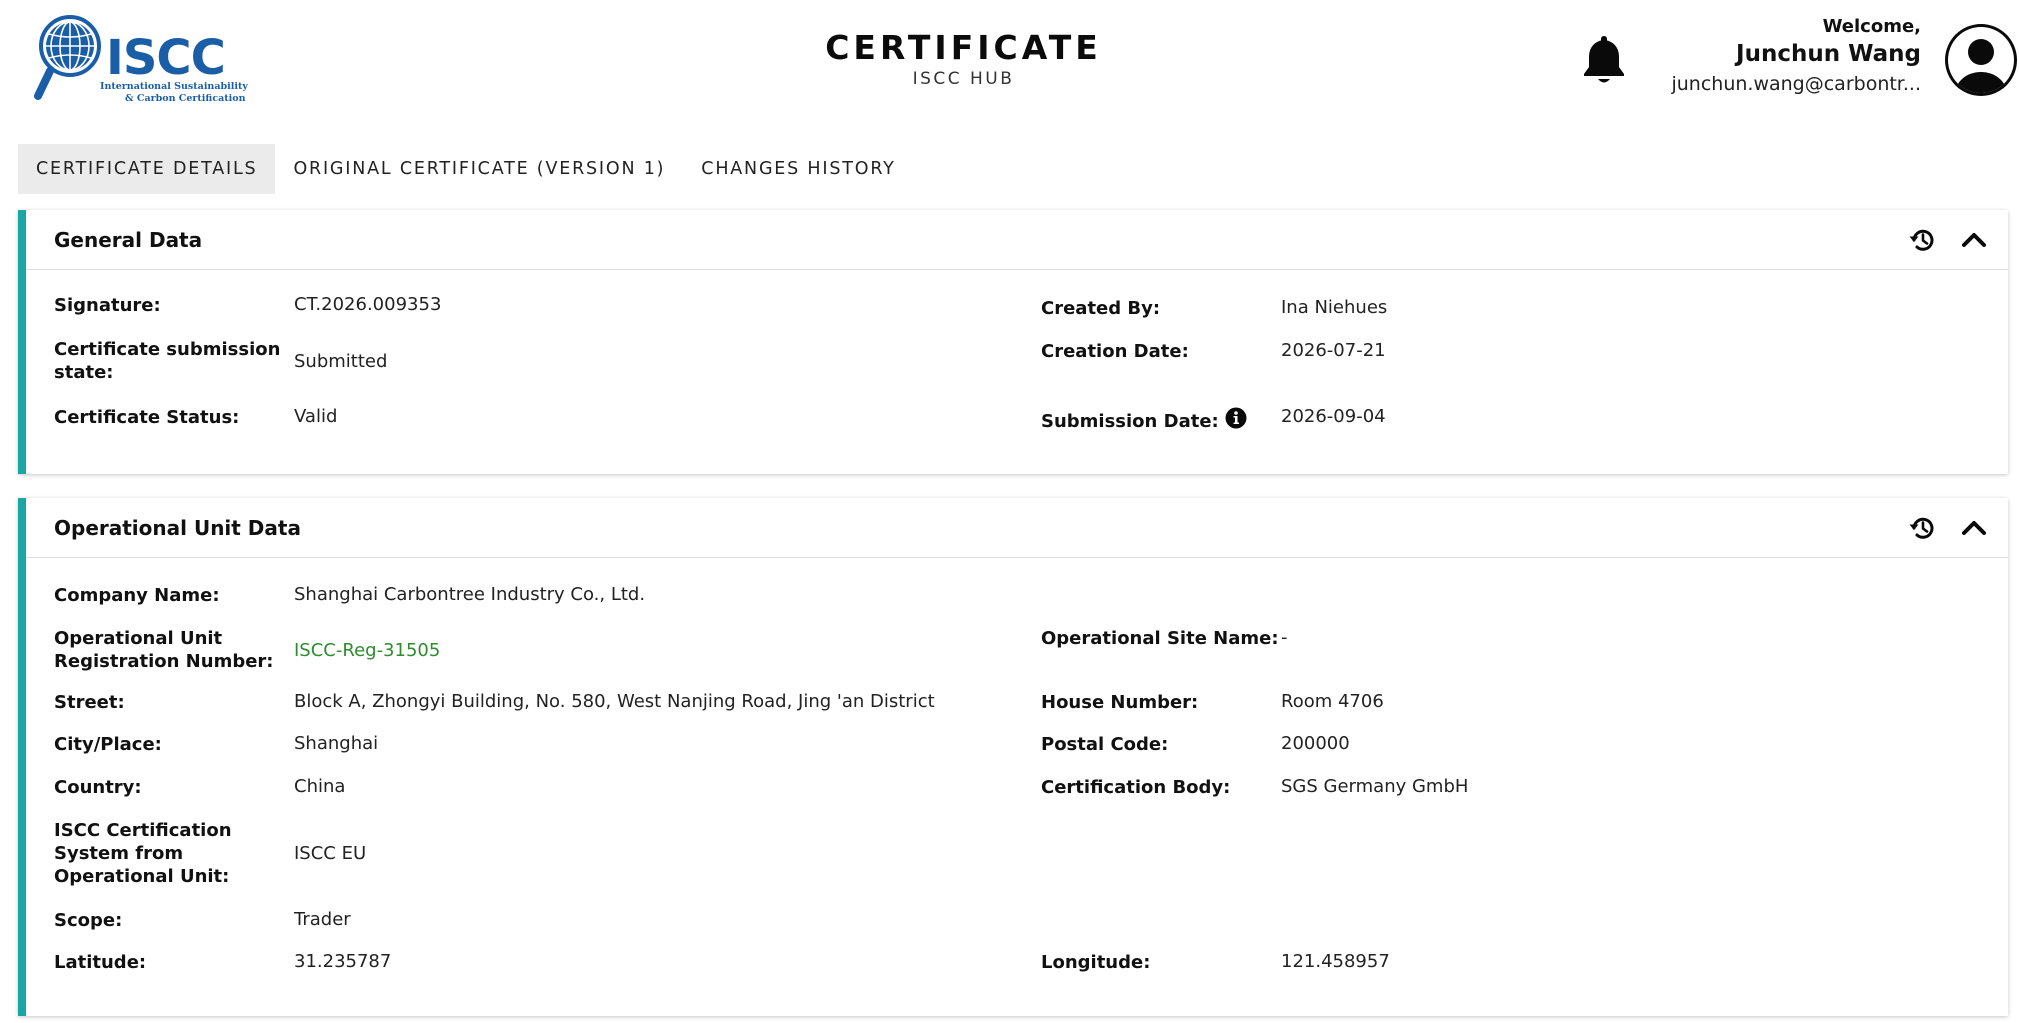 Image resolution: width=2019 pixels, height=1023 pixels. What do you see at coordinates (100, 962) in the screenshot?
I see `latitude-label: Latitude:` at bounding box center [100, 962].